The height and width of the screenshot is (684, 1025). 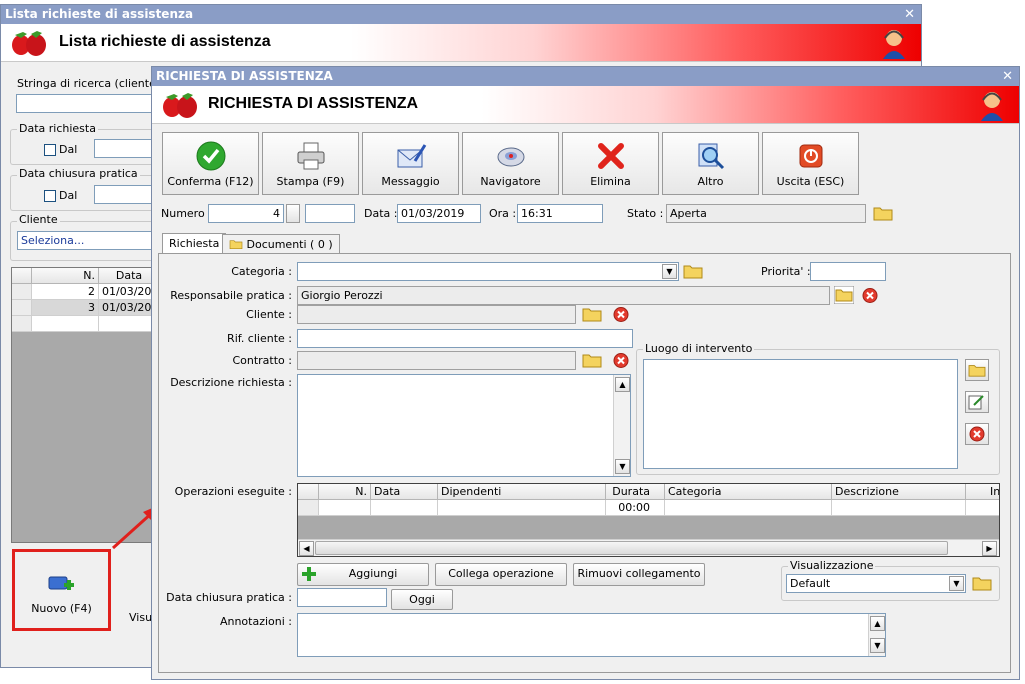 What do you see at coordinates (293, 213) in the screenshot?
I see `numero-suffix-button` at bounding box center [293, 213].